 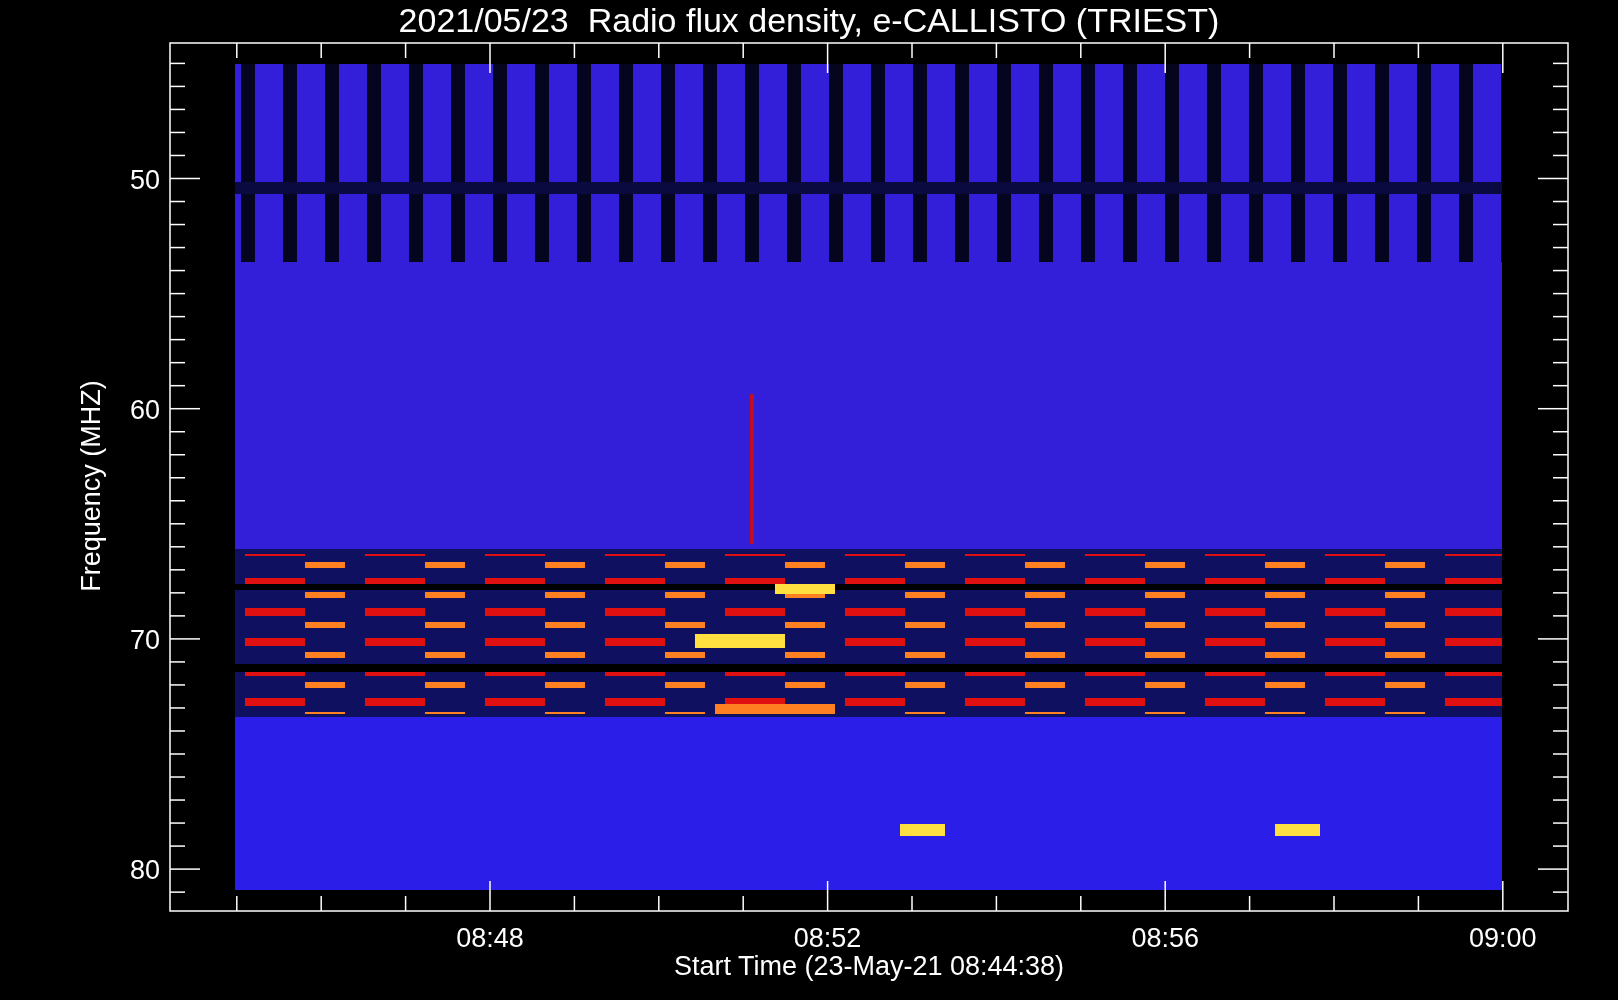 What do you see at coordinates (869, 966) in the screenshot?
I see `x-axis-label: Start Time (23-May-21 08:44:38)` at bounding box center [869, 966].